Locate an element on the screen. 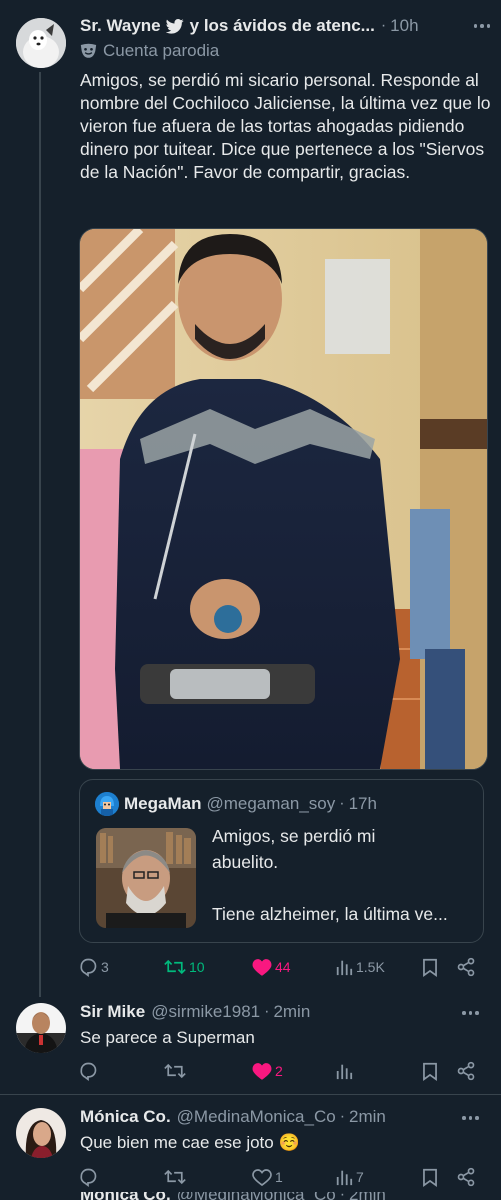 The image size is (501, 1200). reply1-actions: 2 is located at coordinates (278, 1071).